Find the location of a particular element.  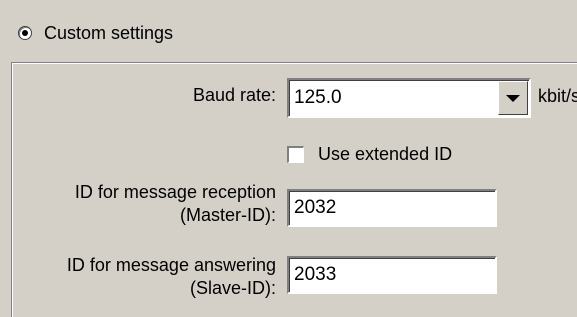

answering-id-label-line1: ID for message answering is located at coordinates (171, 265).